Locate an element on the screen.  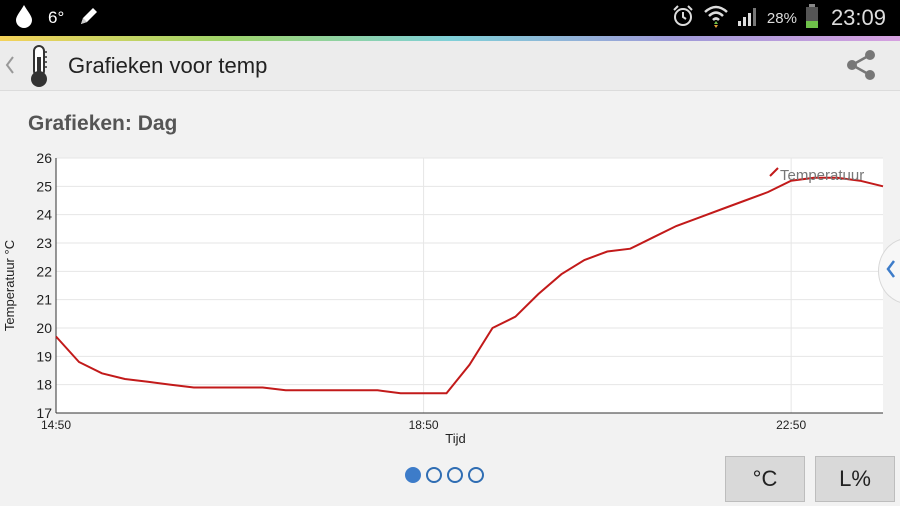
share-icon is located at coordinates (861, 67).